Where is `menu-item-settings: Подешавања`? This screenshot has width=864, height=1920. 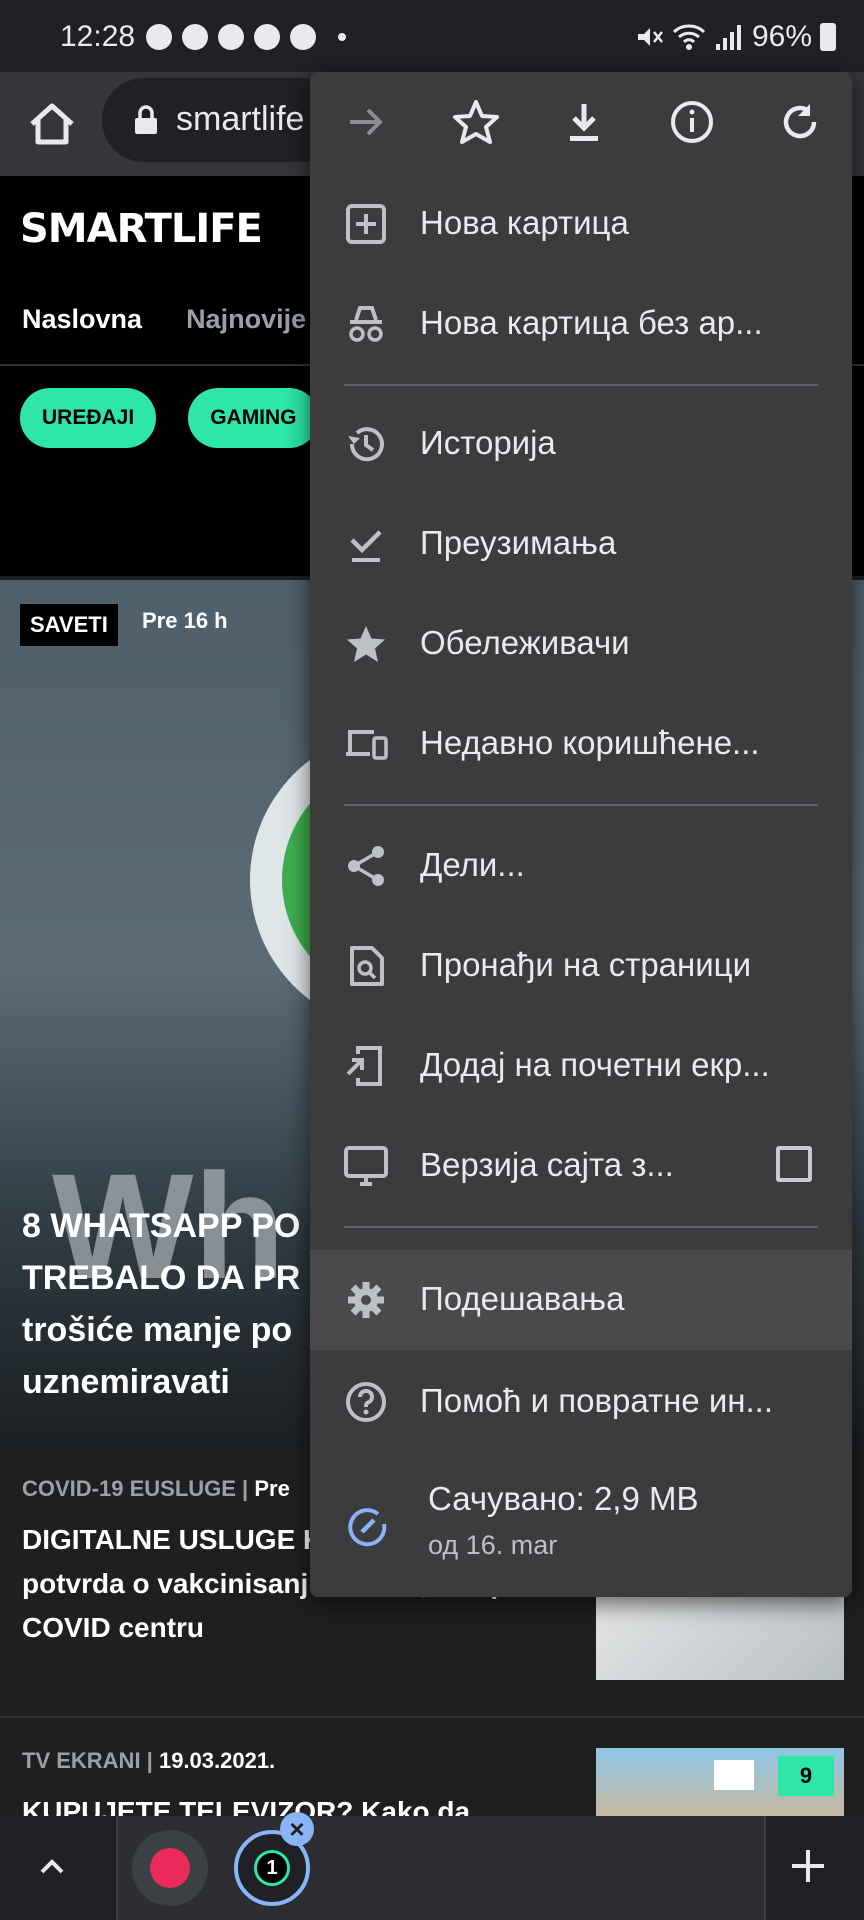
menu-item-settings: Подешавања is located at coordinates (581, 1300).